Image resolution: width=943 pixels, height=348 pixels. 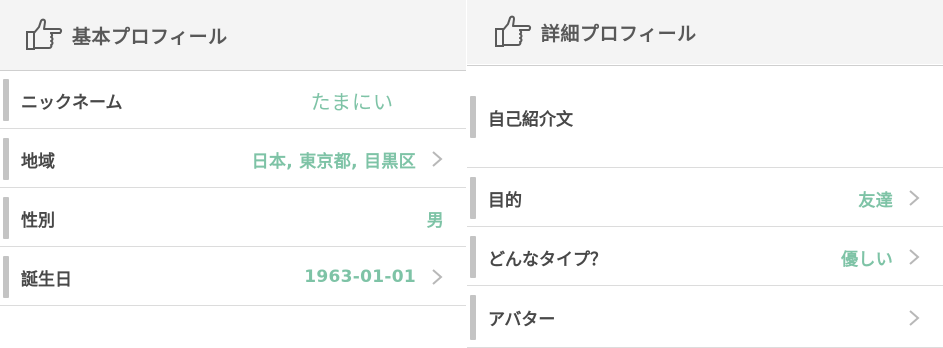 What do you see at coordinates (233, 218) in the screenshot?
I see `row-gender: 性別 男` at bounding box center [233, 218].